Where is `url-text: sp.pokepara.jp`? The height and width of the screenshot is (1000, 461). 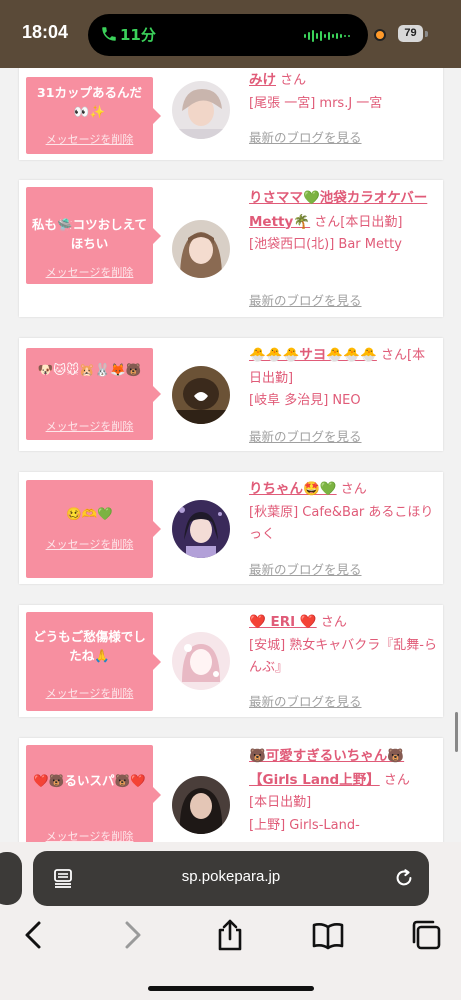
url-text: sp.pokepara.jp is located at coordinates (231, 876).